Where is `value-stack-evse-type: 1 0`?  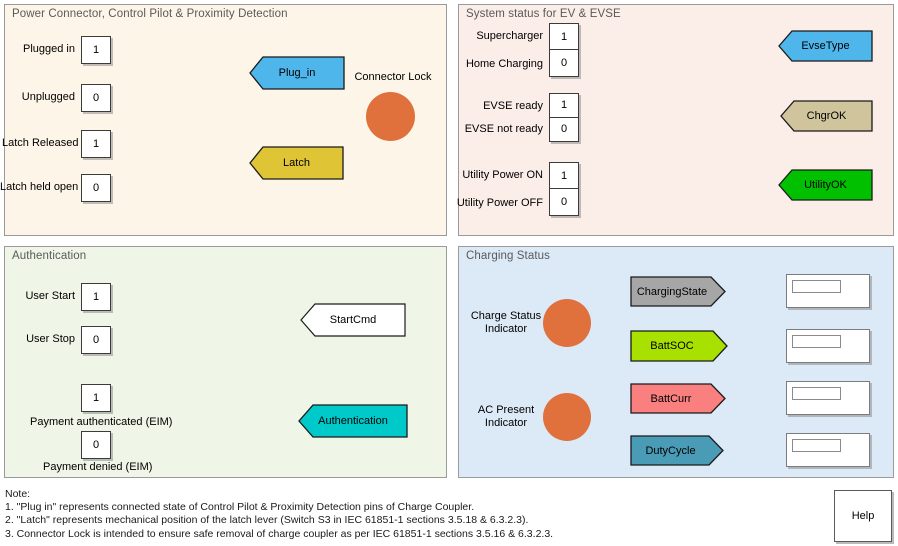 value-stack-evse-type: 1 0 is located at coordinates (564, 50).